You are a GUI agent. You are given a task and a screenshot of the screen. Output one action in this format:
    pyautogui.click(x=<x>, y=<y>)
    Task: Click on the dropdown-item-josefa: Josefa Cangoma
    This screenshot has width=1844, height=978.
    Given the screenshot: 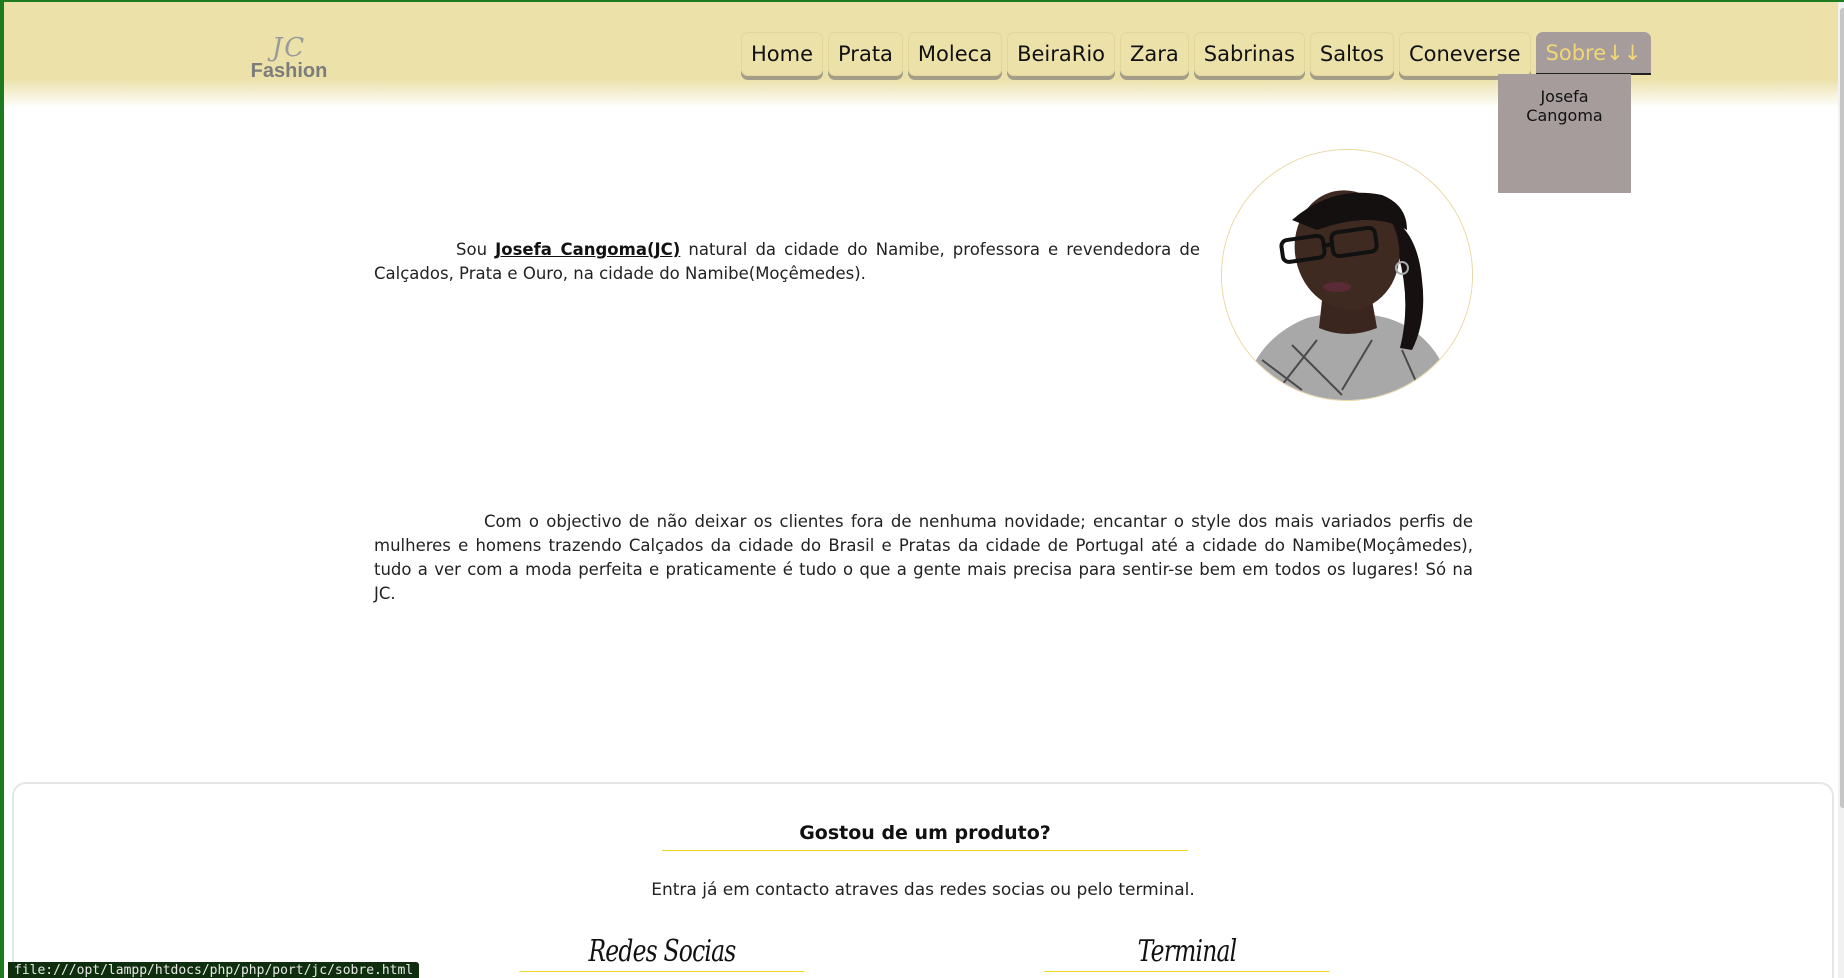 What is the action you would take?
    pyautogui.click(x=1565, y=106)
    